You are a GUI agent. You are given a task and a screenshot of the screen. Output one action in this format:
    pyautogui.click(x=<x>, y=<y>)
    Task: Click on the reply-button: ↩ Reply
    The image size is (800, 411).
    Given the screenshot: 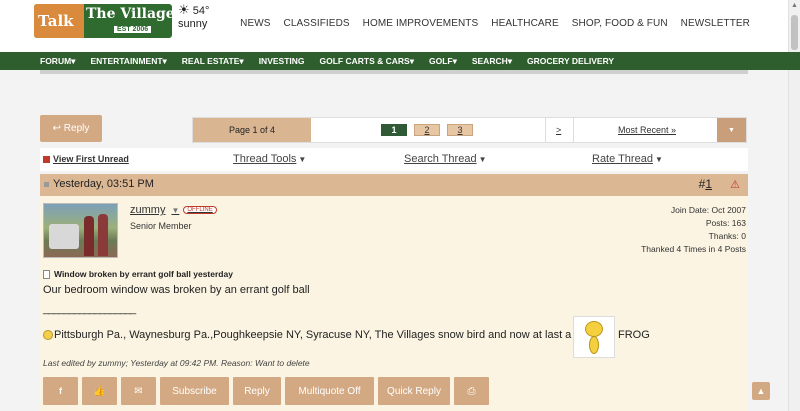 What is the action you would take?
    pyautogui.click(x=71, y=128)
    